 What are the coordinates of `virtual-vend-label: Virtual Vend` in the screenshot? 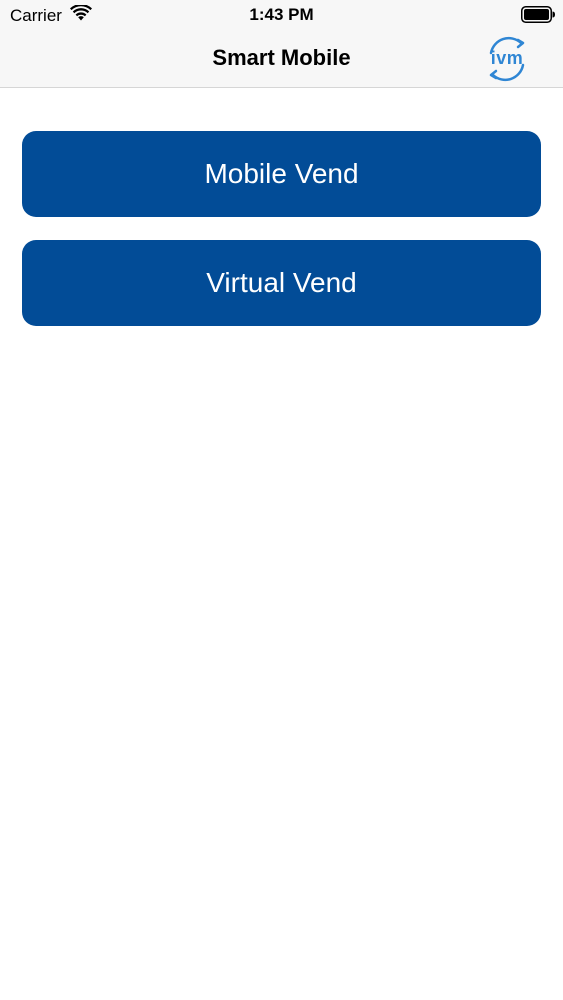 It's located at (281, 282).